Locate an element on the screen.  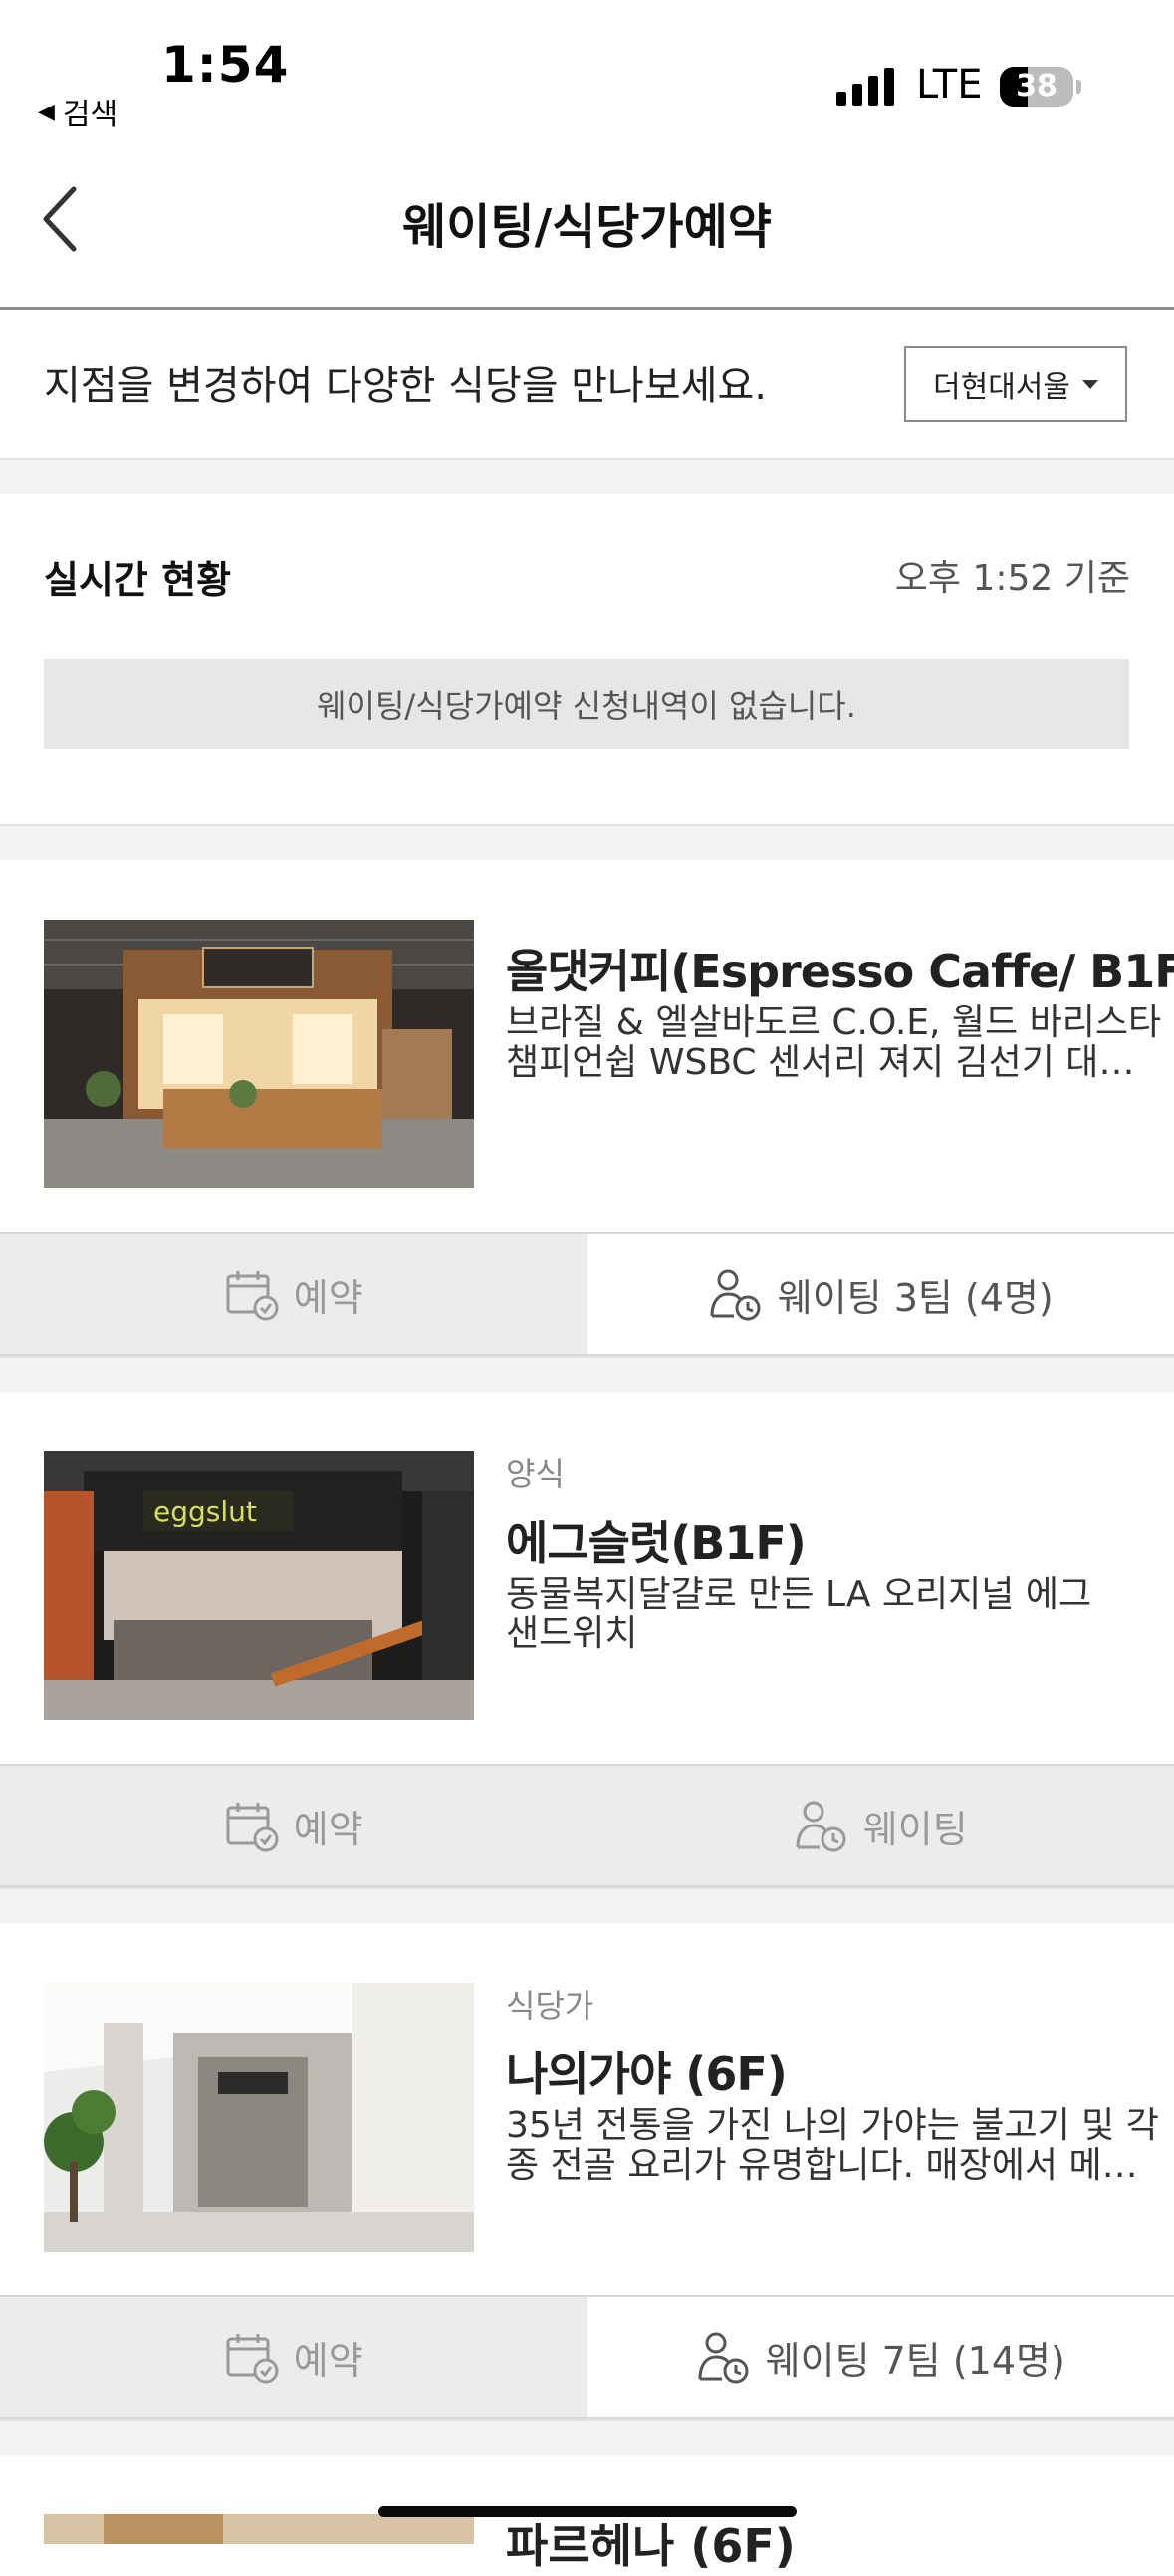
header-divider is located at coordinates (587, 308).